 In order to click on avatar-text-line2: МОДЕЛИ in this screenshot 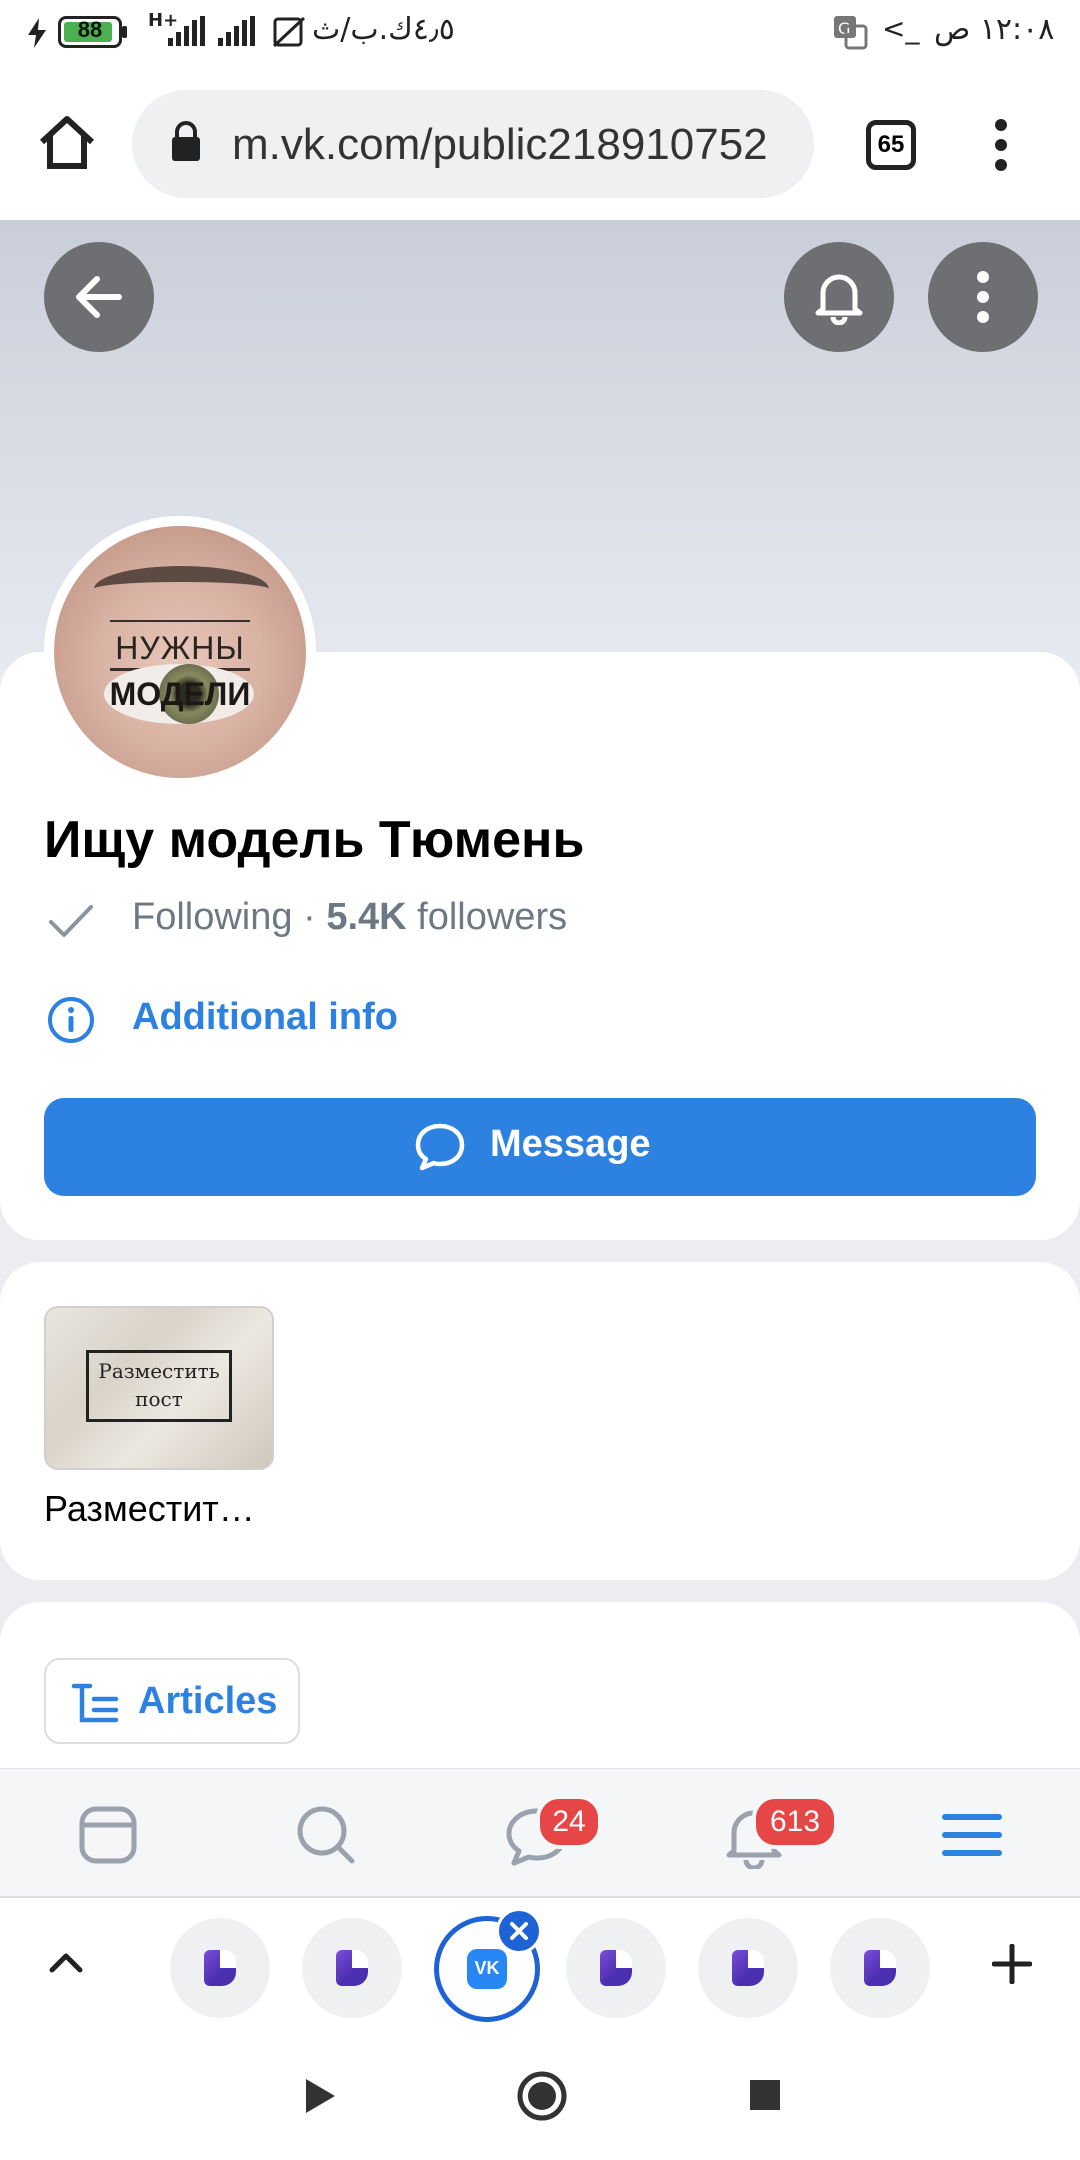, I will do `click(180, 694)`.